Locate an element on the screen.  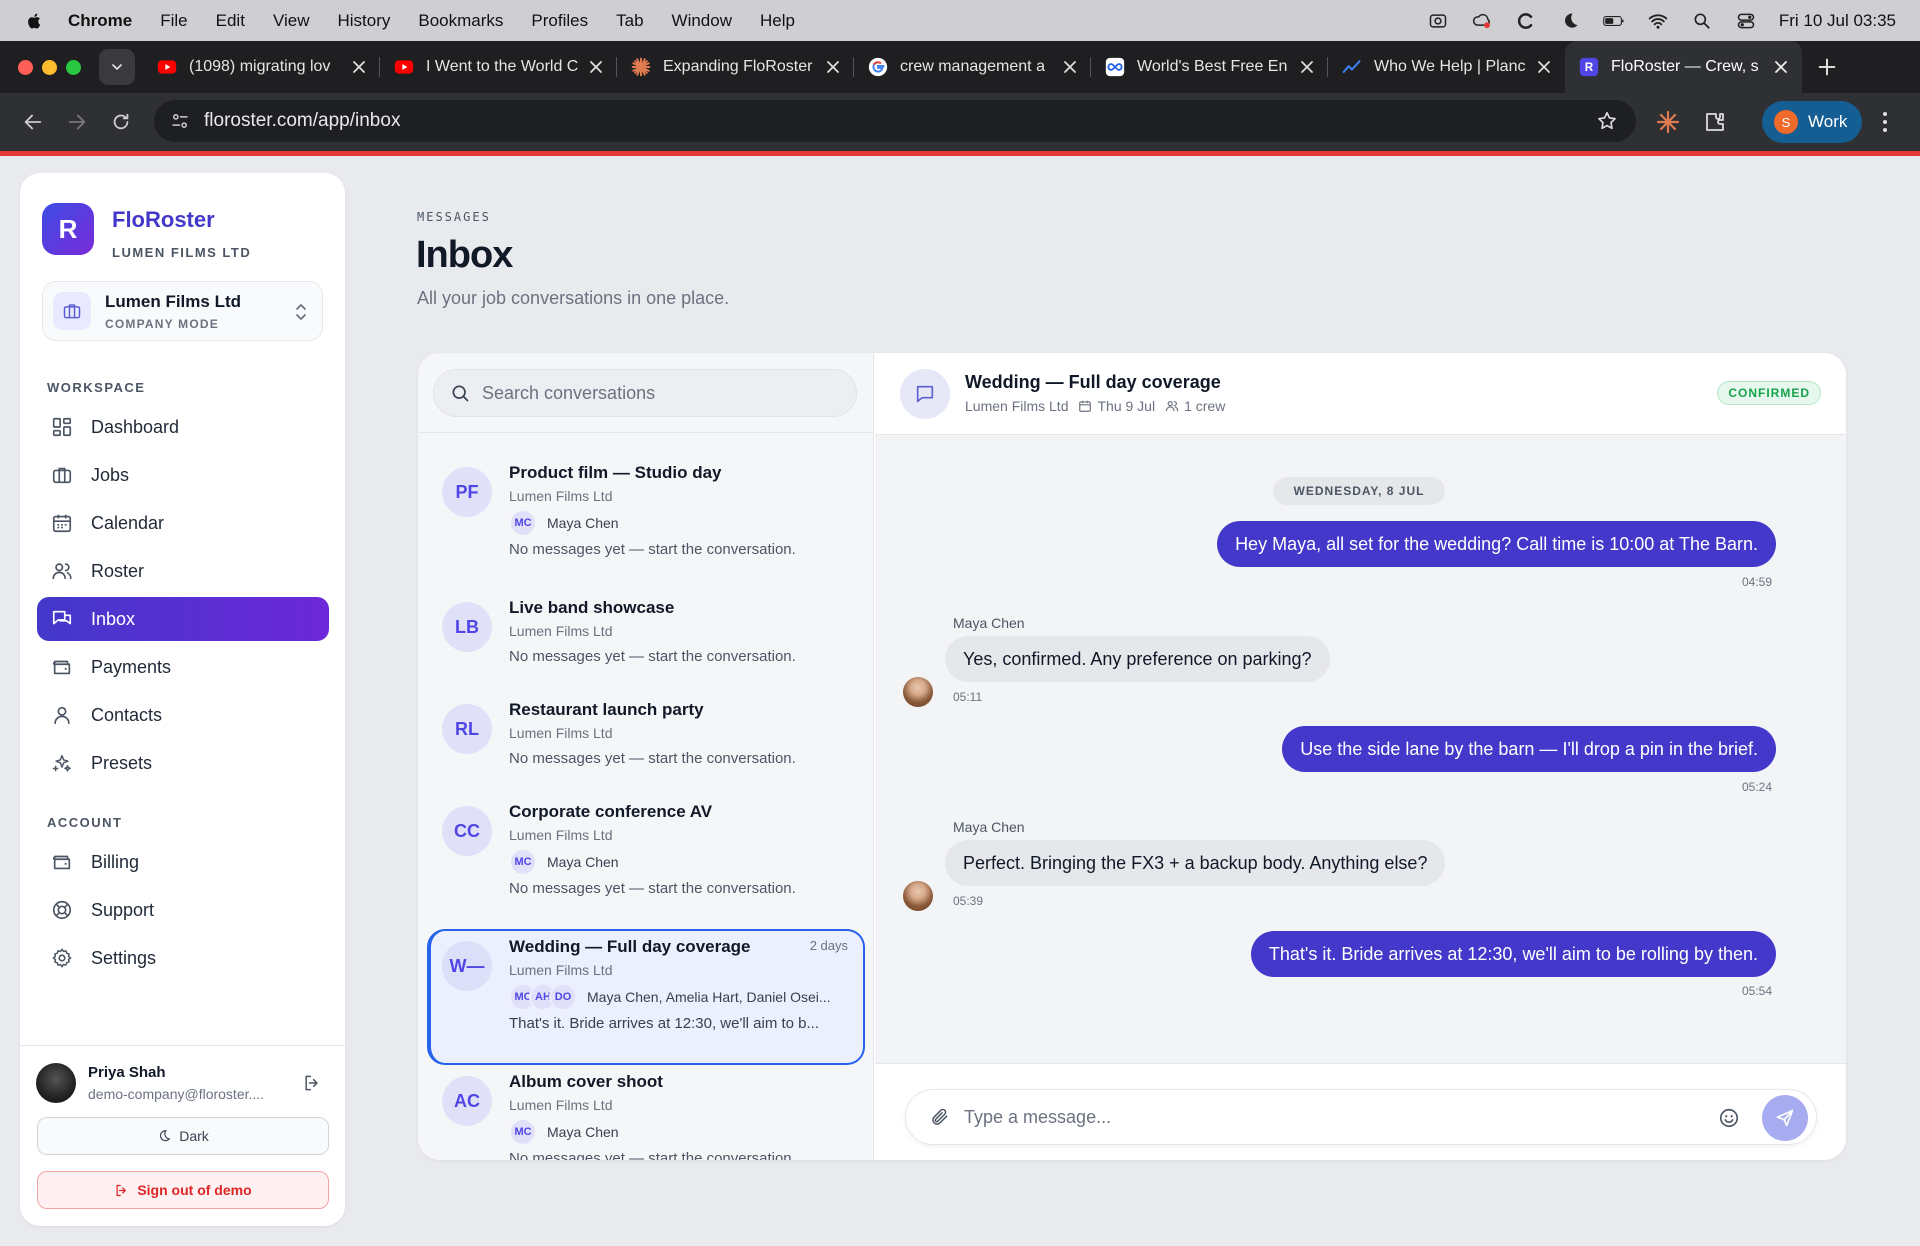
conversation-crew: MC Maya Chen is located at coordinates (564, 1132).